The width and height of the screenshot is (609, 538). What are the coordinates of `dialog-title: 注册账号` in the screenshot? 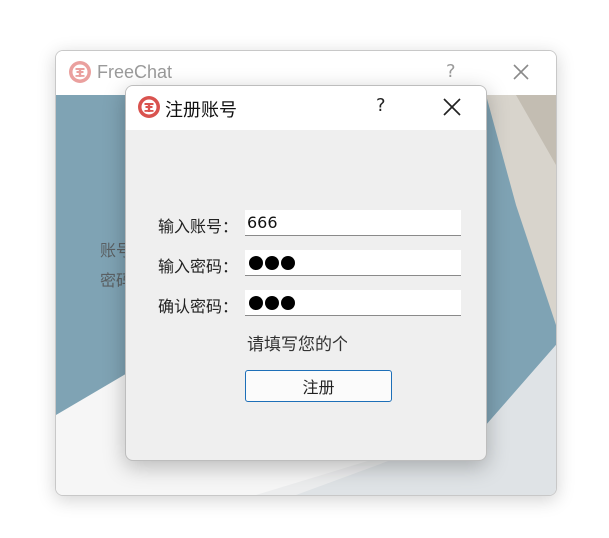 It's located at (201, 110).